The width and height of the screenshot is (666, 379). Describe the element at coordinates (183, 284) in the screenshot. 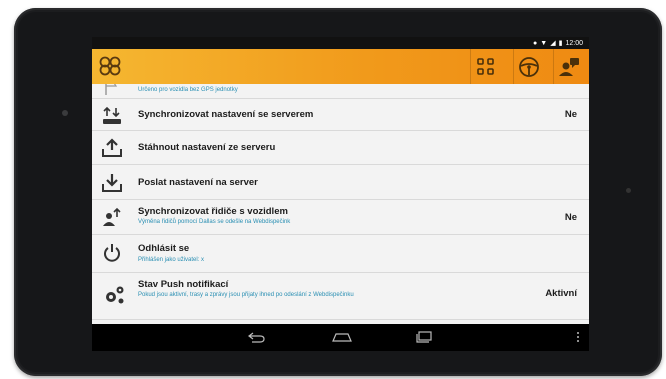

I see `push-title: Stav Push notifikací` at that location.